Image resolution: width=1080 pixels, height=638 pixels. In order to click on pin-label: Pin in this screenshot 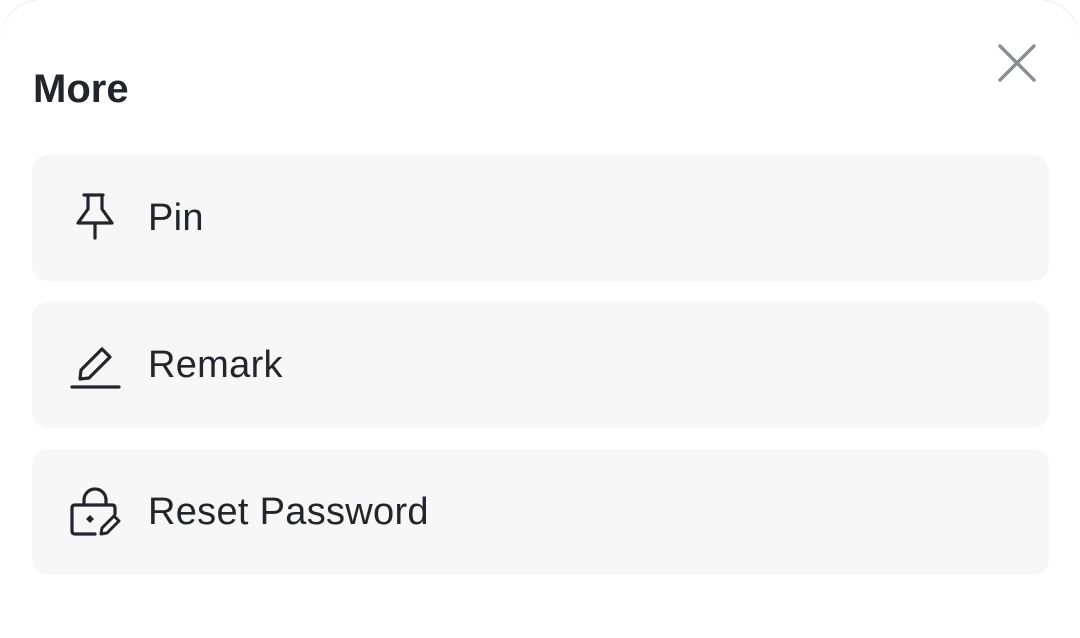, I will do `click(176, 218)`.